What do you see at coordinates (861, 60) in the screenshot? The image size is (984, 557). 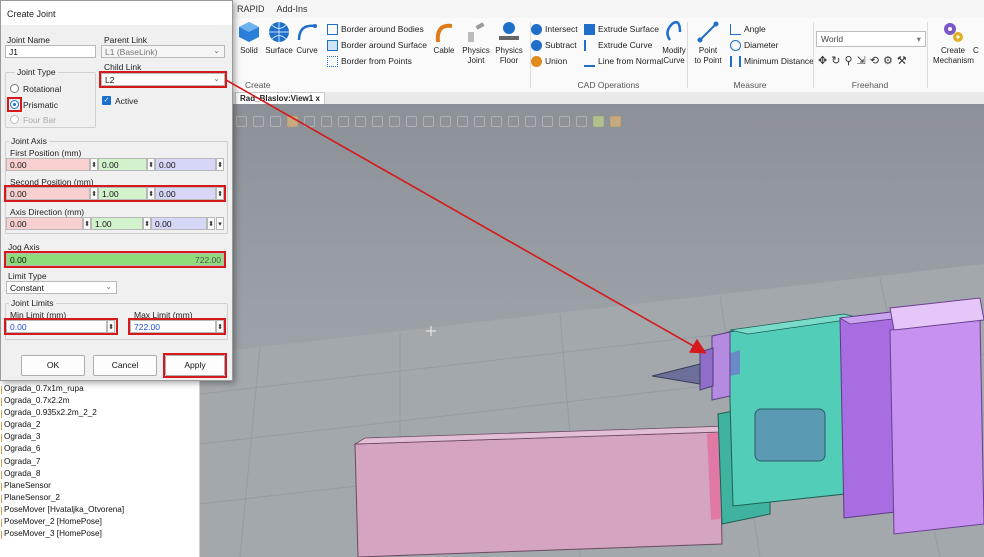 I see `jog-linear-icon: ⇲` at bounding box center [861, 60].